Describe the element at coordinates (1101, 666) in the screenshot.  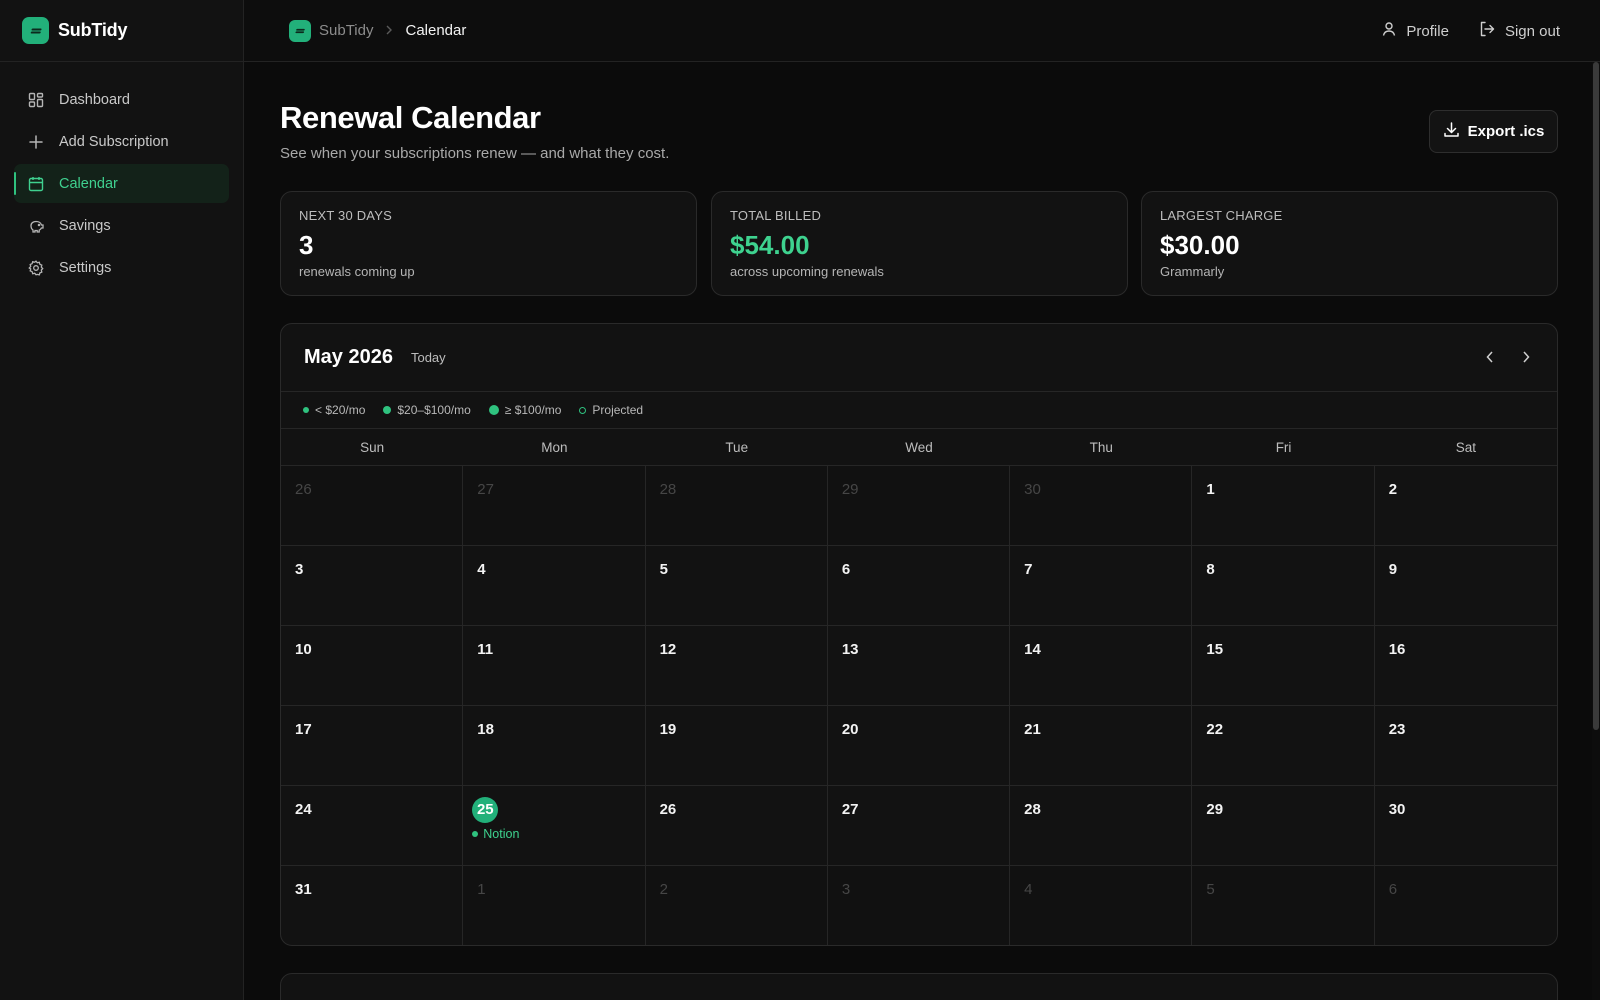
I see `calendar-day: 14` at that location.